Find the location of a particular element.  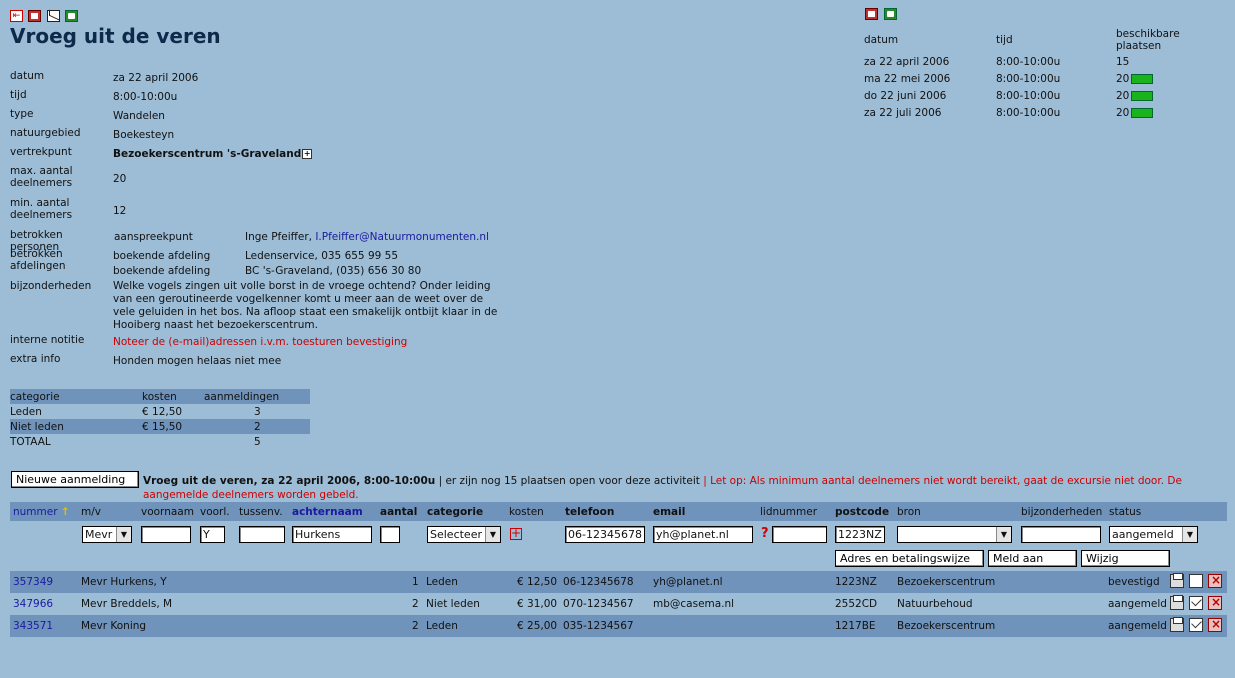

voorletters-input: Y is located at coordinates (212, 534).